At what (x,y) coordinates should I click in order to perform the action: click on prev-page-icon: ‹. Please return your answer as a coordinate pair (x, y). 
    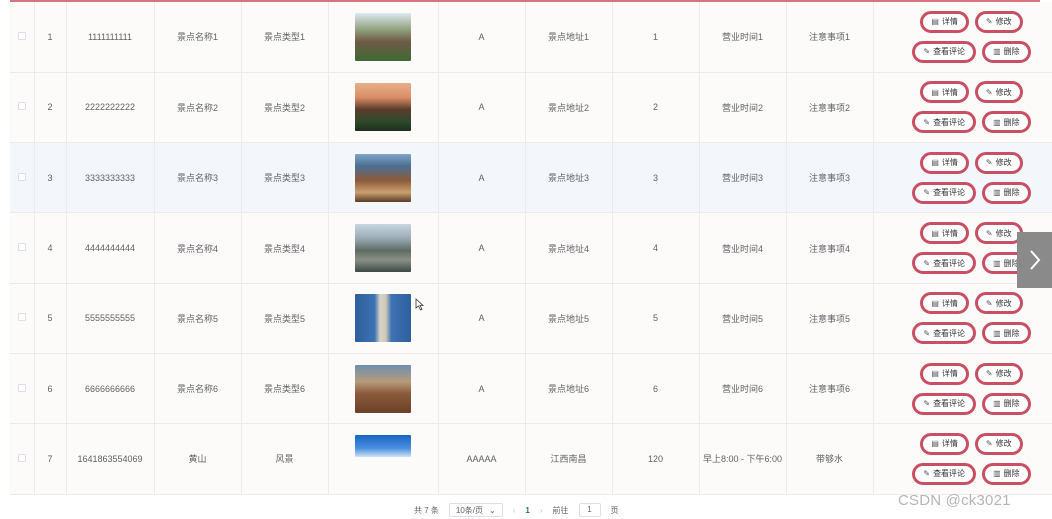
    Looking at the image, I should click on (514, 510).